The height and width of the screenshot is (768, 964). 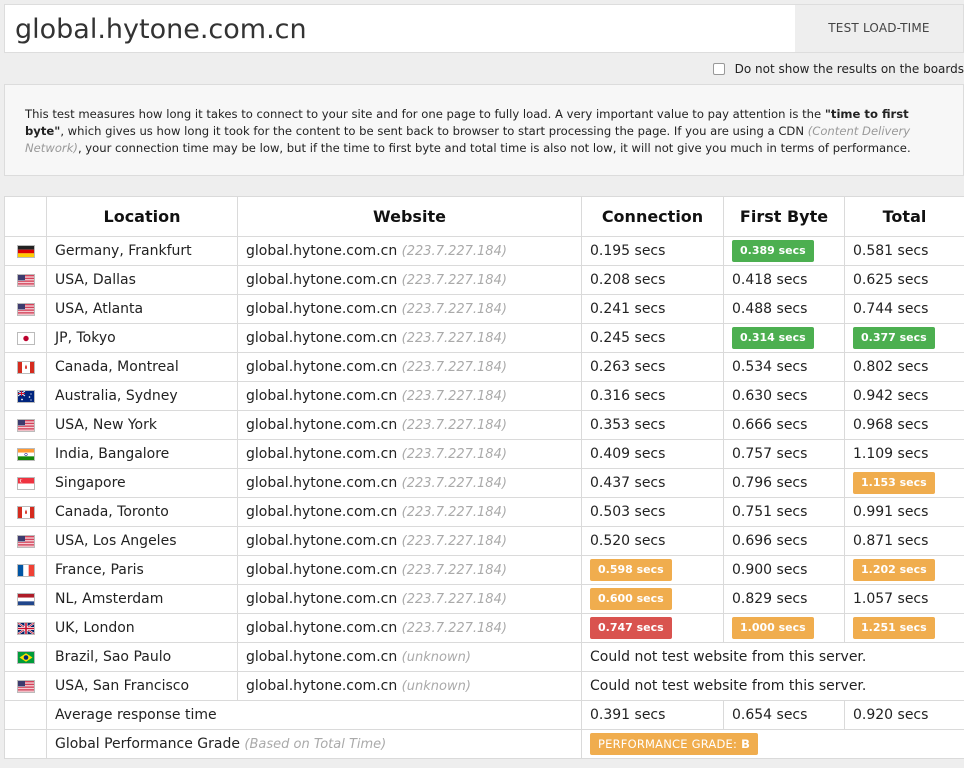 What do you see at coordinates (652, 425) in the screenshot?
I see `connection-cell: 0.353 secs` at bounding box center [652, 425].